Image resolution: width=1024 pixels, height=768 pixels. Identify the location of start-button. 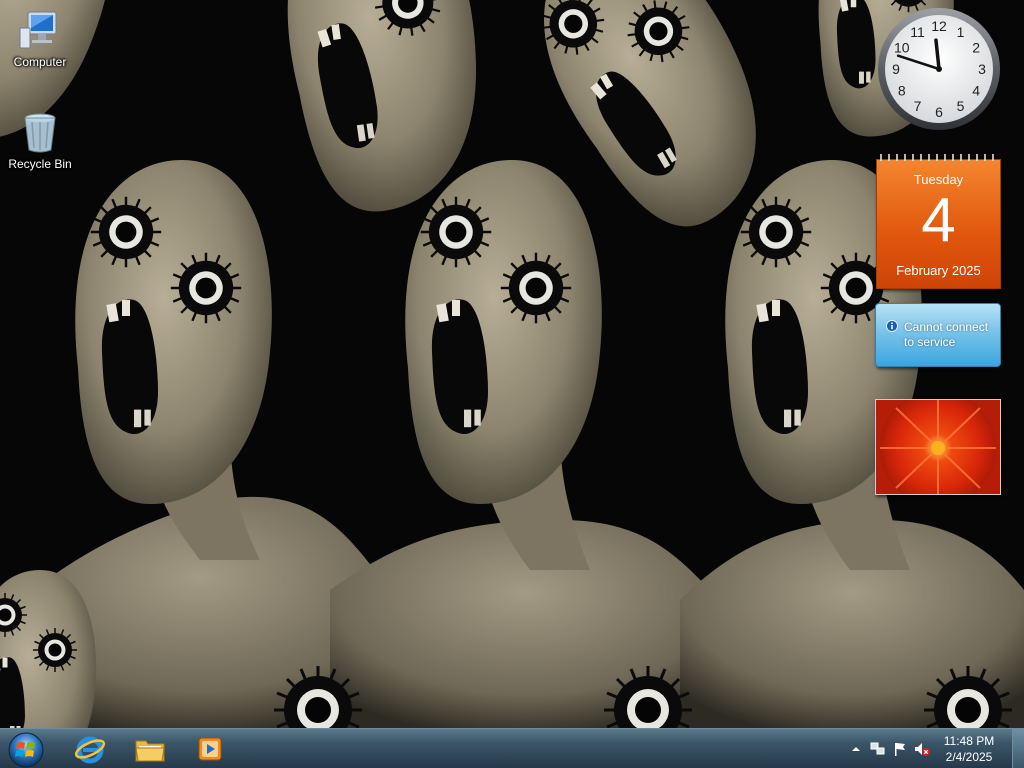
(27, 748).